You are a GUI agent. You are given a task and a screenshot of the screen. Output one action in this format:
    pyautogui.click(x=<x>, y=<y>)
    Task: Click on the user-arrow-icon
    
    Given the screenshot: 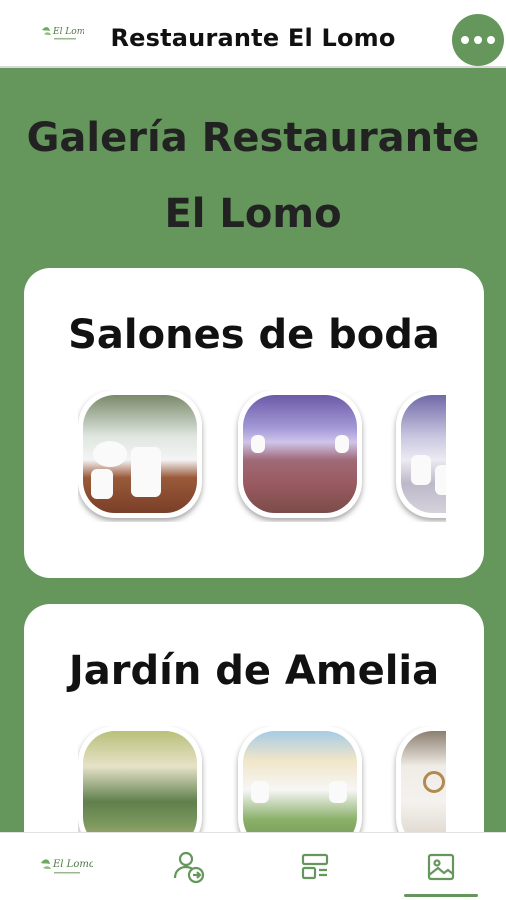 What is the action you would take?
    pyautogui.click(x=189, y=867)
    